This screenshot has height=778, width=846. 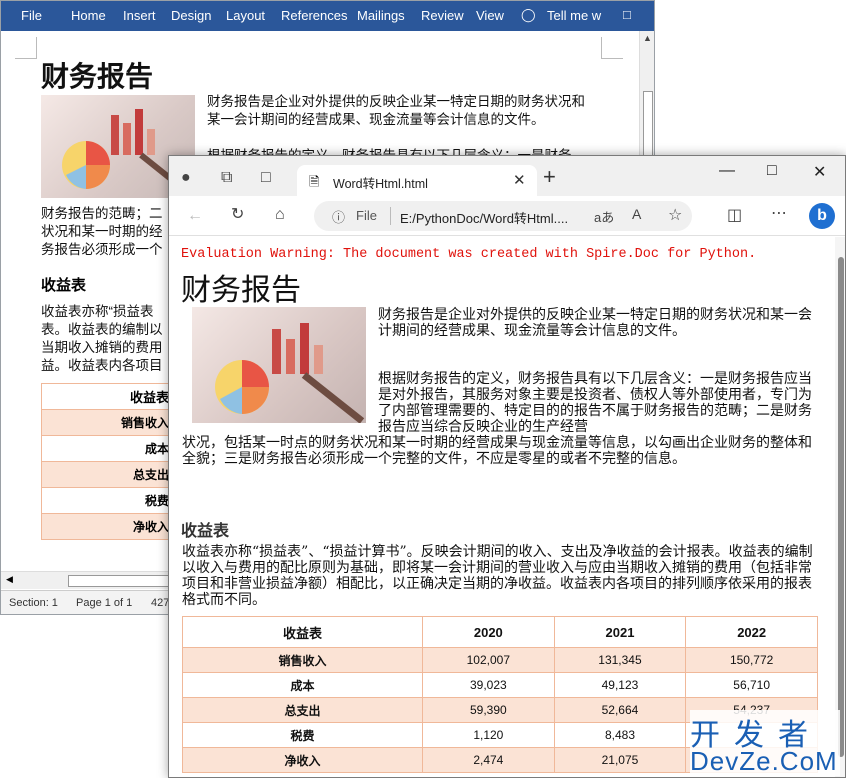 What do you see at coordinates (549, 177) in the screenshot?
I see `new-tab-button: +` at bounding box center [549, 177].